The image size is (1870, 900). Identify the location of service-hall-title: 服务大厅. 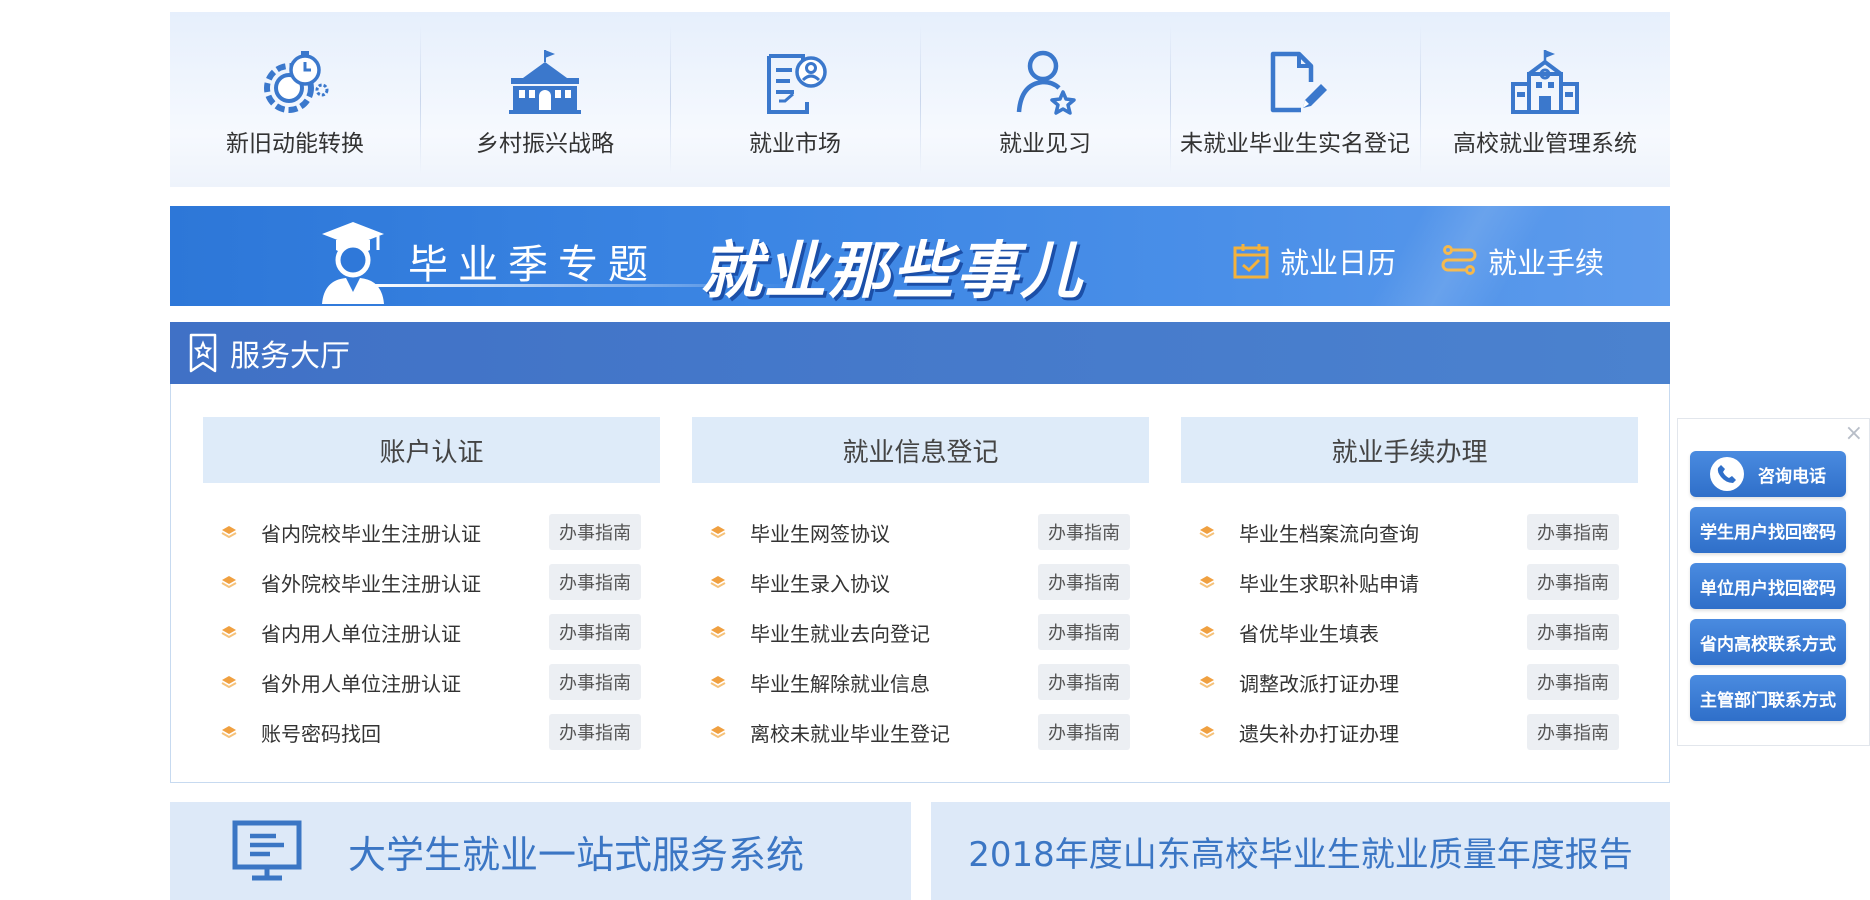
(290, 356).